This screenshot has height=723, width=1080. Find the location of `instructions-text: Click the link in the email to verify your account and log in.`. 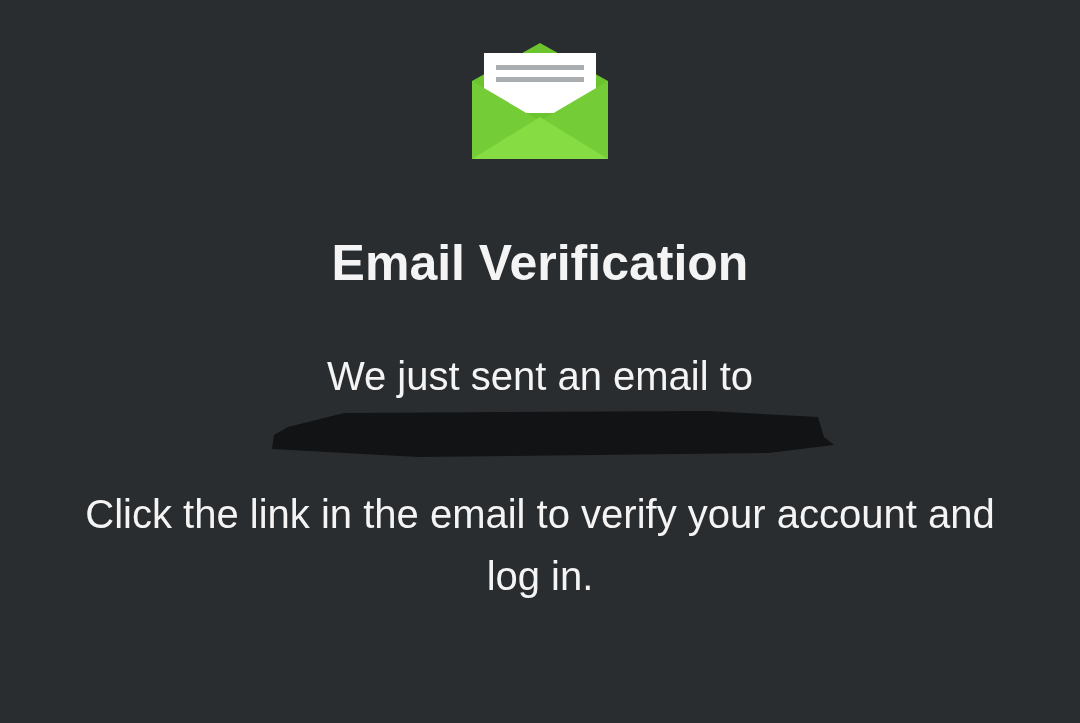

instructions-text: Click the link in the email to verify your account and log in. is located at coordinates (540, 545).